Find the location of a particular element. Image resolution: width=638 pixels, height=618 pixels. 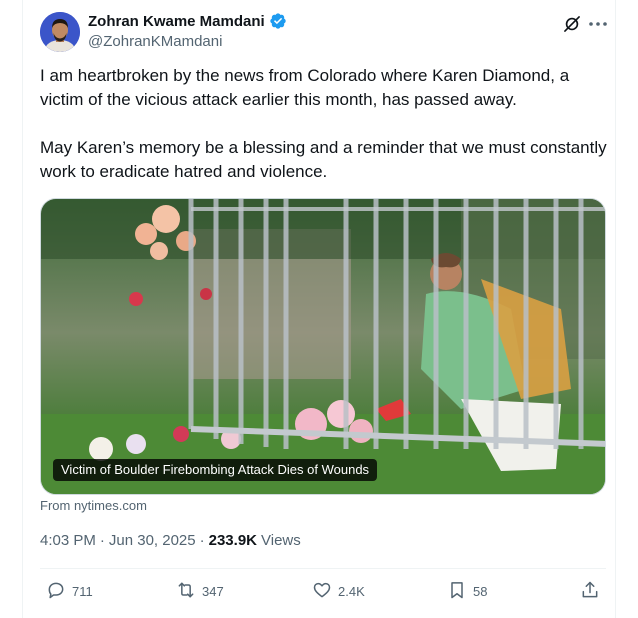

tweet-meta: 4:03 PM · Jun 30, 2025 · 233.9K Views is located at coordinates (170, 540).